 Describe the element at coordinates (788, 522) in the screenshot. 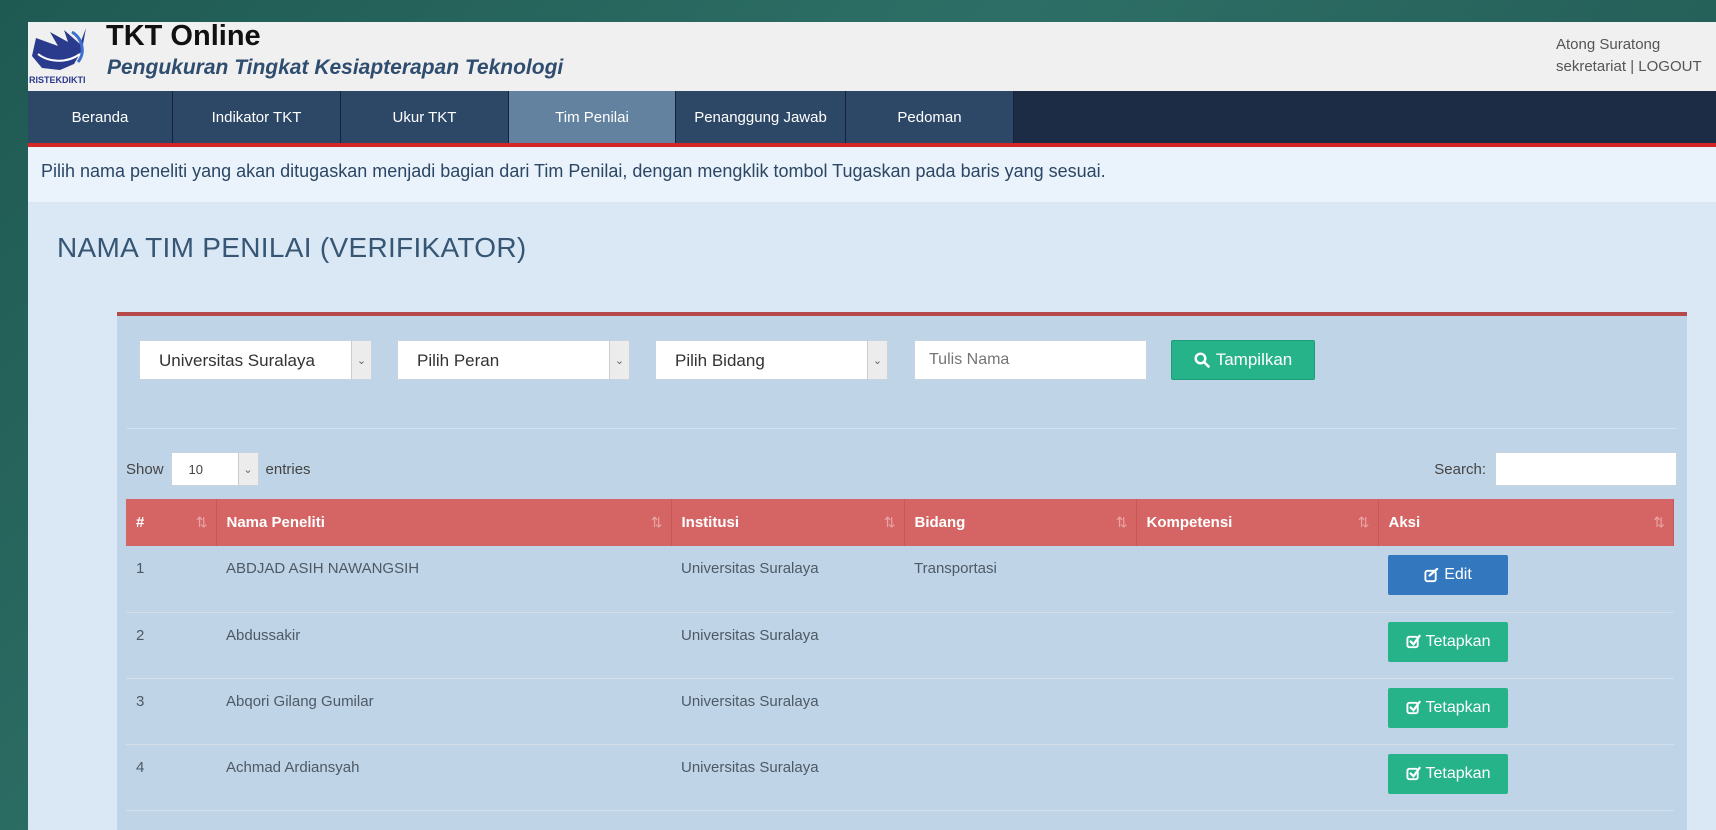

I see `column-header-institusi: Institusi ⇅` at that location.